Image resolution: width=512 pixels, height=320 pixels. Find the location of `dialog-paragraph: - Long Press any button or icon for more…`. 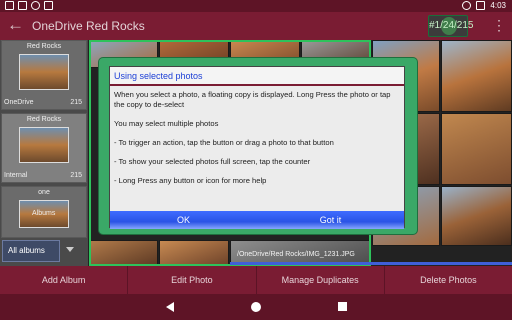

dialog-paragraph: - Long Press any button or icon for more… is located at coordinates (190, 180).